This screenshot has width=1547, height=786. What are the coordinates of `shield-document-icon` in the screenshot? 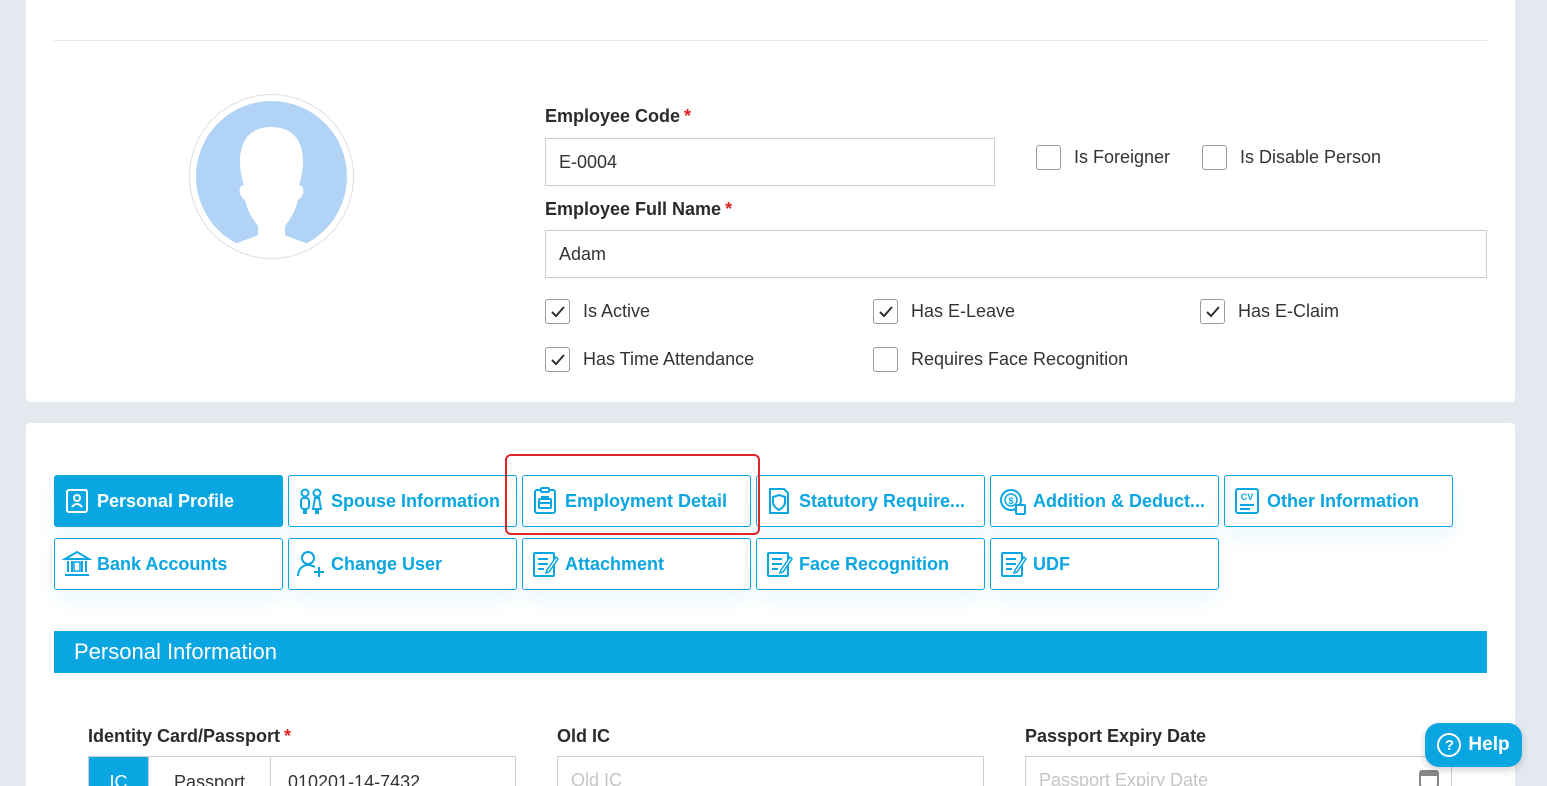 It's located at (779, 501).